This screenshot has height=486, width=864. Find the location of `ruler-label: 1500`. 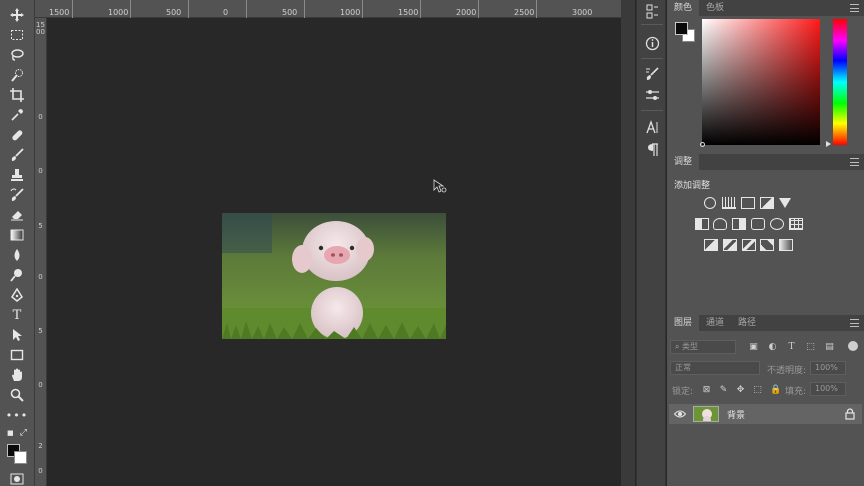

ruler-label: 1500 is located at coordinates (40, 28).